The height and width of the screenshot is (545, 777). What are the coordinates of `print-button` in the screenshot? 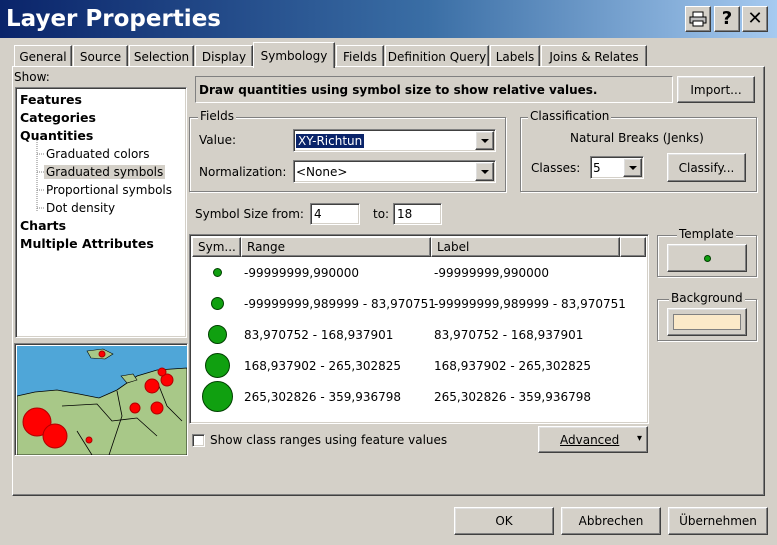 It's located at (698, 19).